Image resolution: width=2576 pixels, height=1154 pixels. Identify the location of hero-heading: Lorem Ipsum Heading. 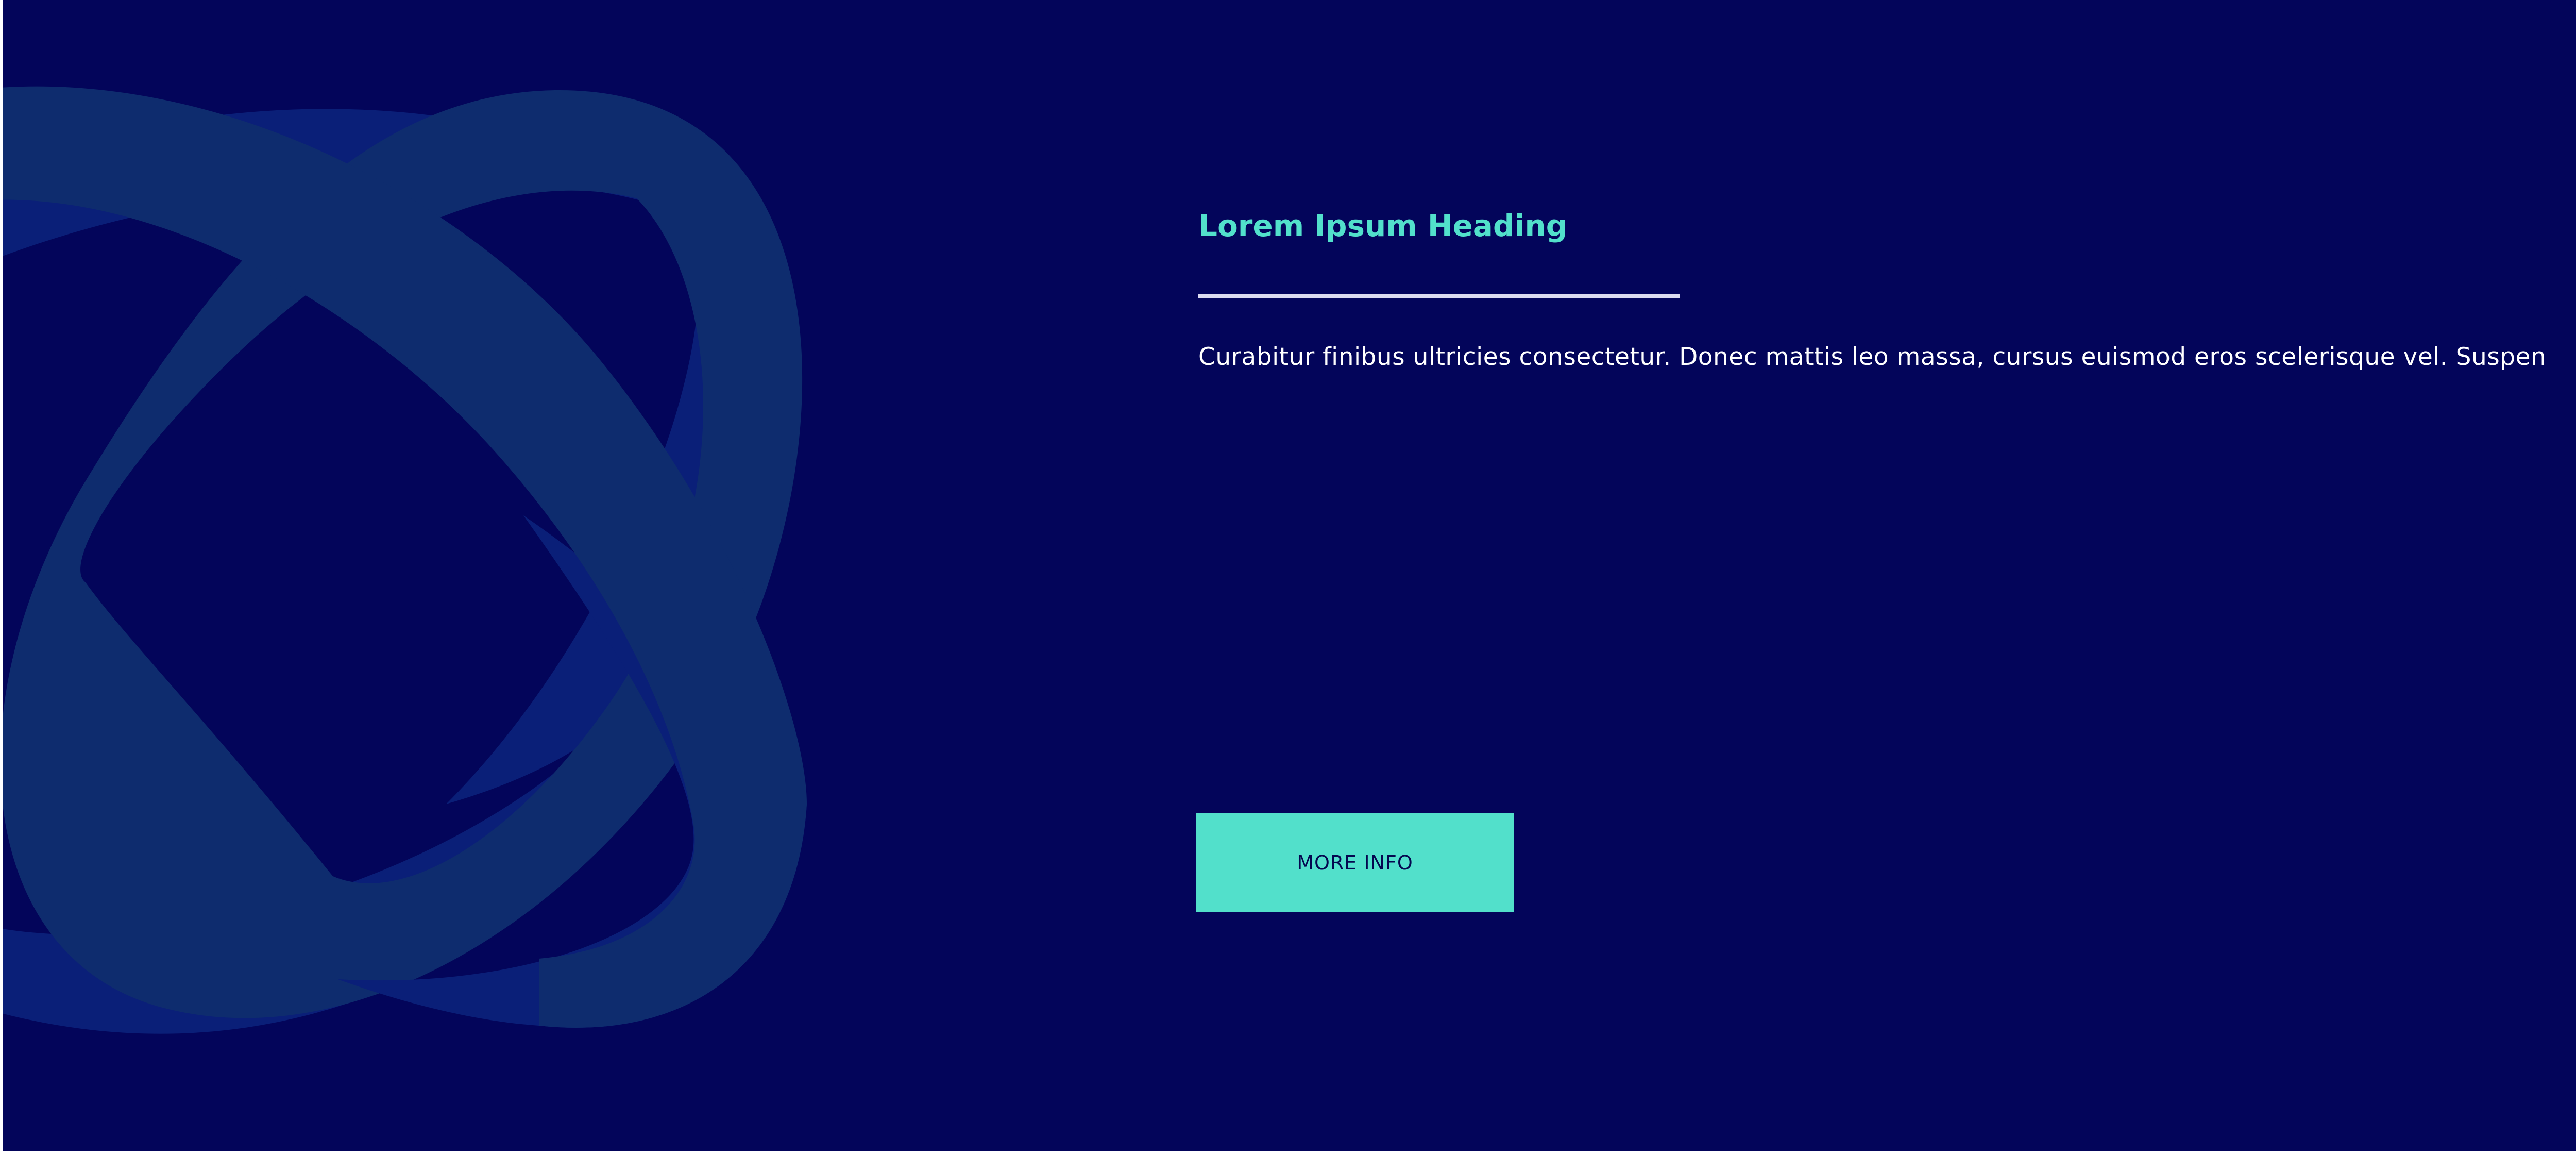
(1383, 225).